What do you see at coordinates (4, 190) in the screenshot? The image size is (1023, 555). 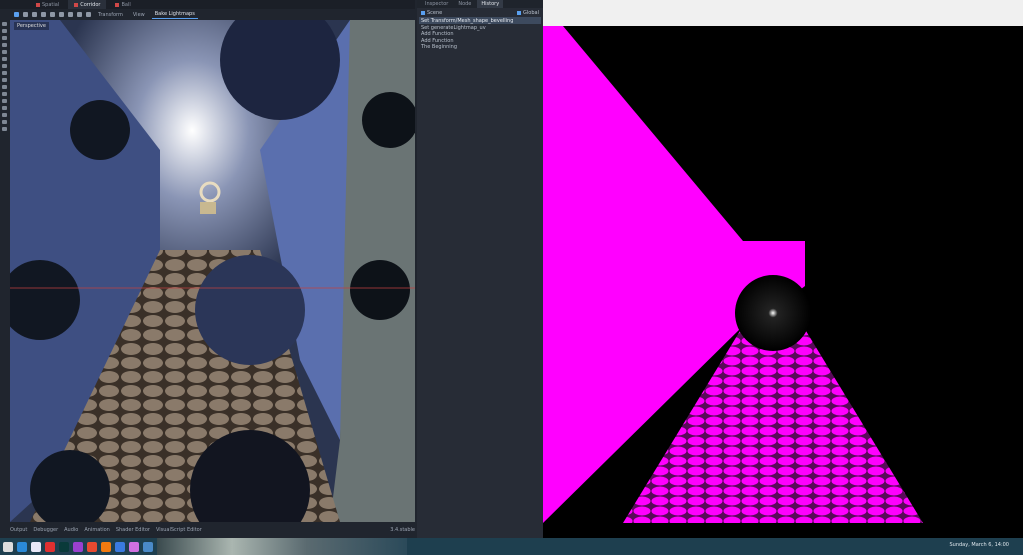 I see `left-toolstrip` at bounding box center [4, 190].